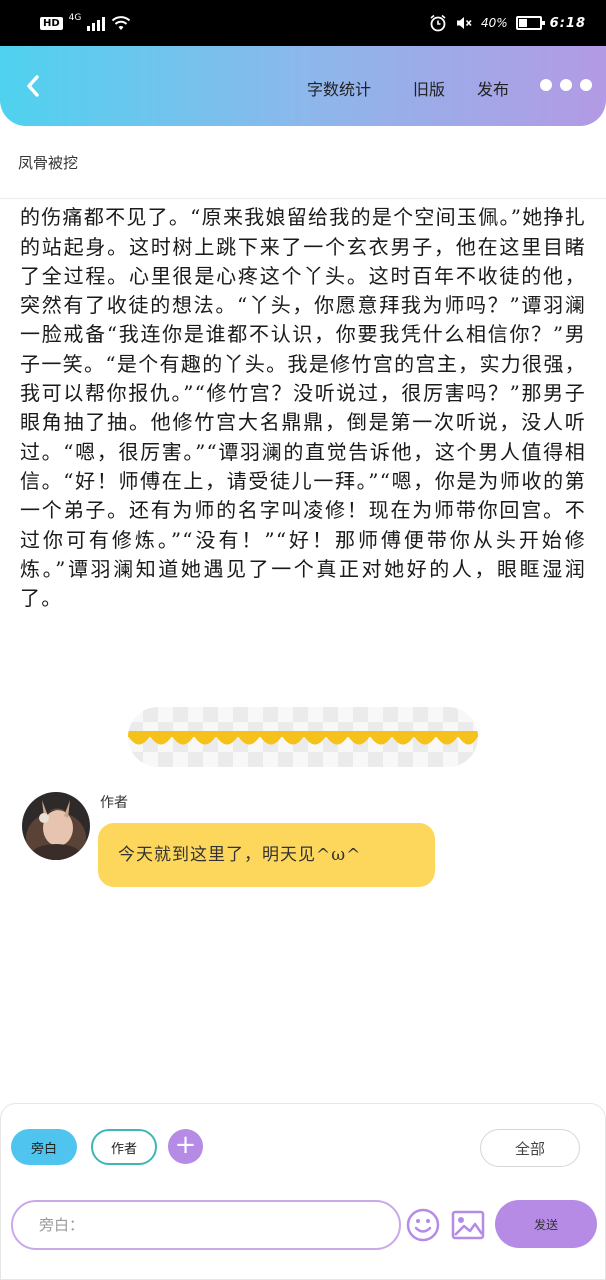 This screenshot has width=606, height=1280. Describe the element at coordinates (75, 18) in the screenshot. I see `network-type: 4G` at that location.